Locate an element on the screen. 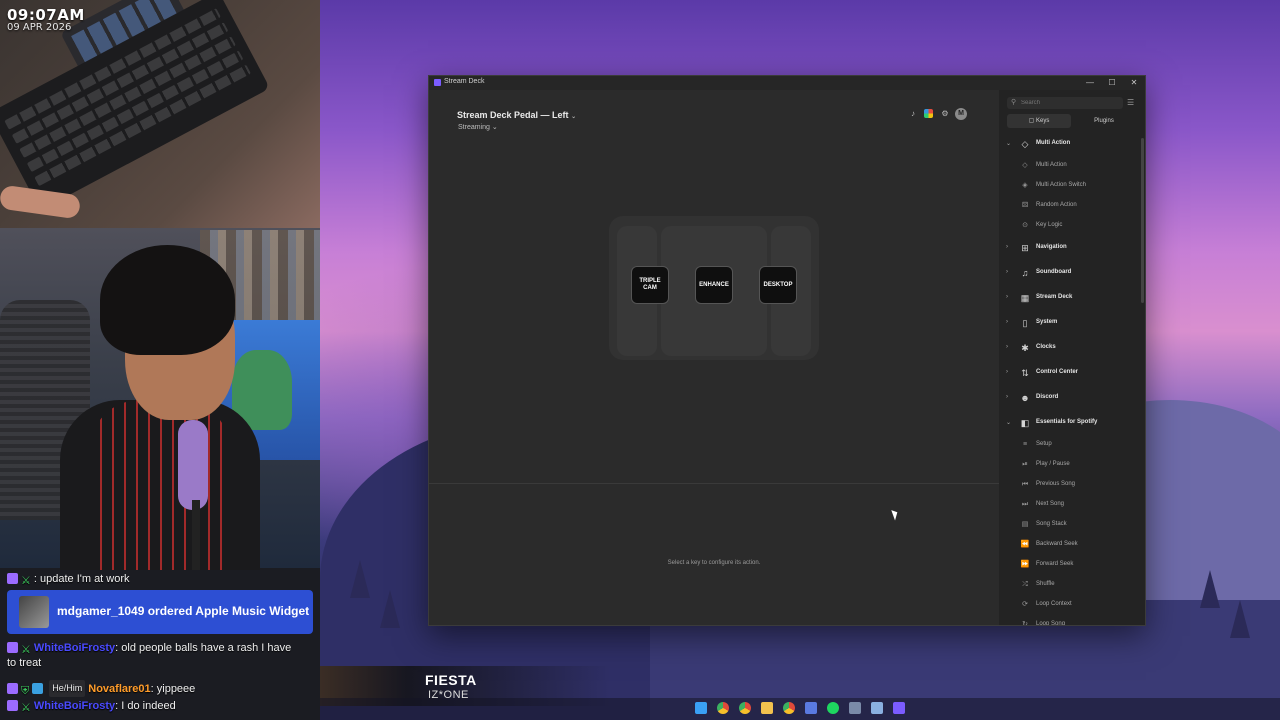  scrollbar is located at coordinates (1142, 220).